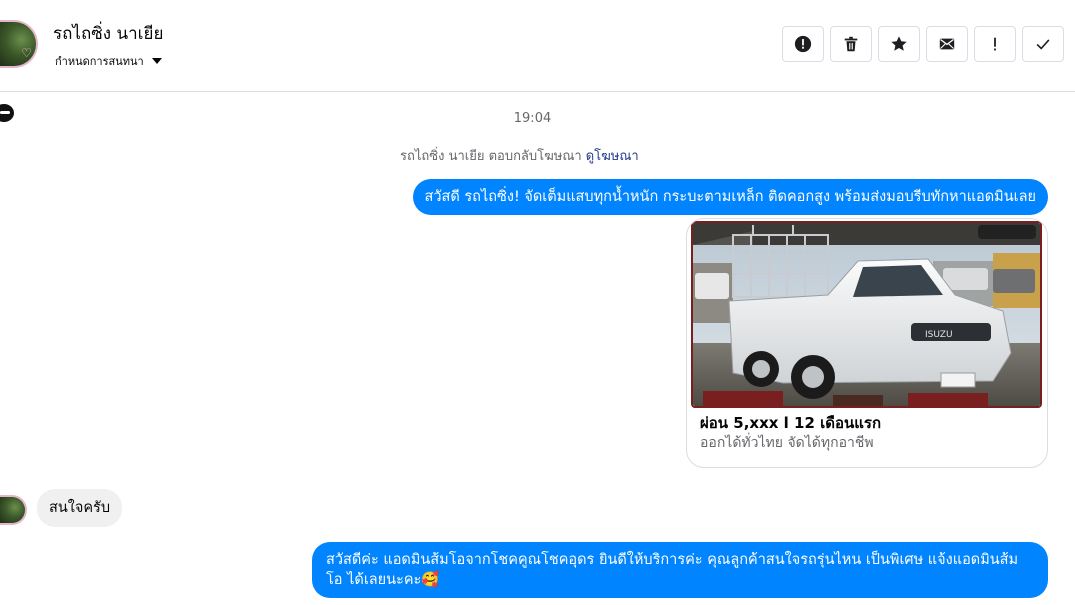 This screenshot has height=605, width=1075. I want to click on trash-icon, so click(851, 44).